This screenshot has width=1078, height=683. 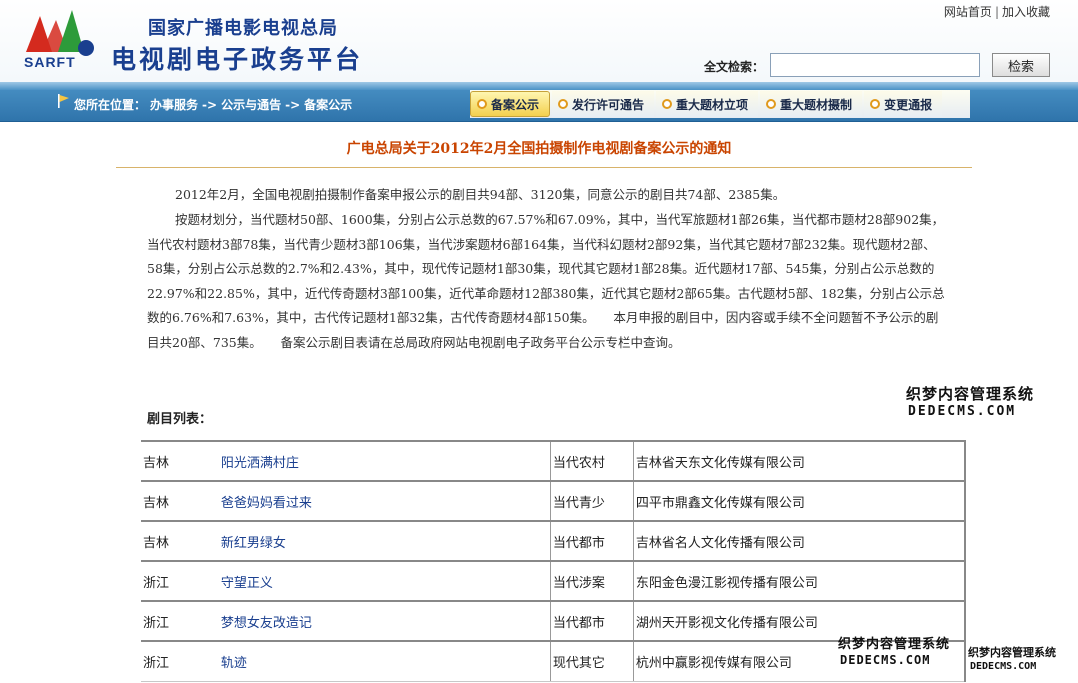 What do you see at coordinates (734, 67) in the screenshot?
I see `search-label: 全文检索：` at bounding box center [734, 67].